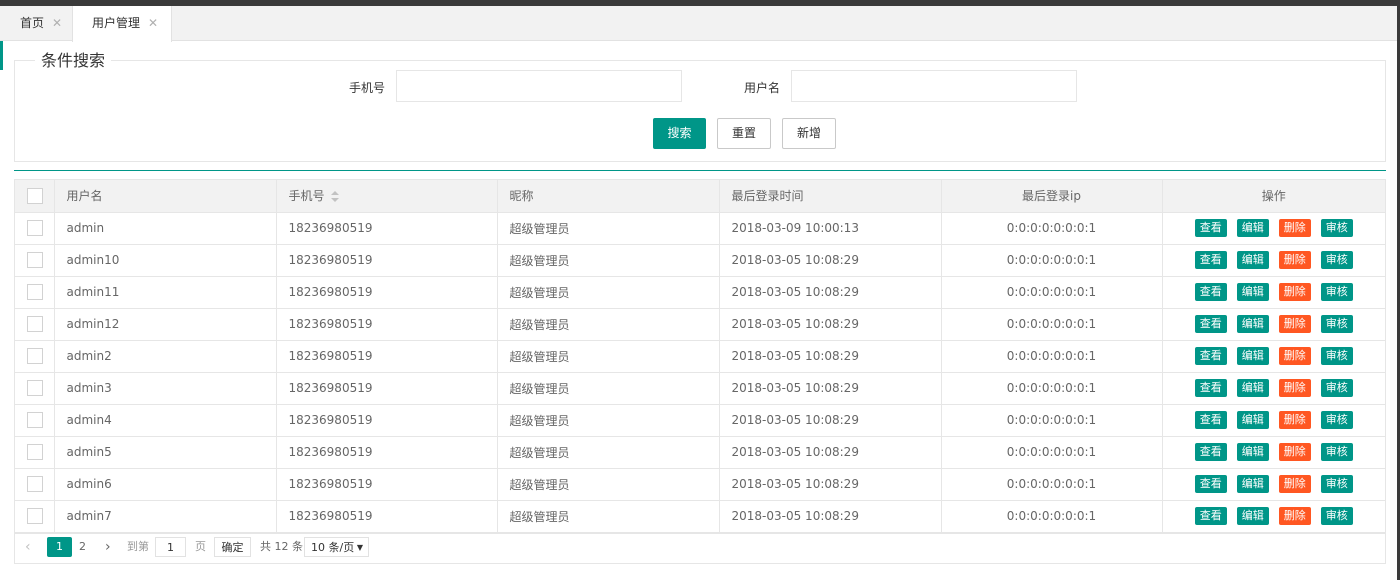  What do you see at coordinates (28, 547) in the screenshot?
I see `prev-page-icon: ‹` at bounding box center [28, 547].